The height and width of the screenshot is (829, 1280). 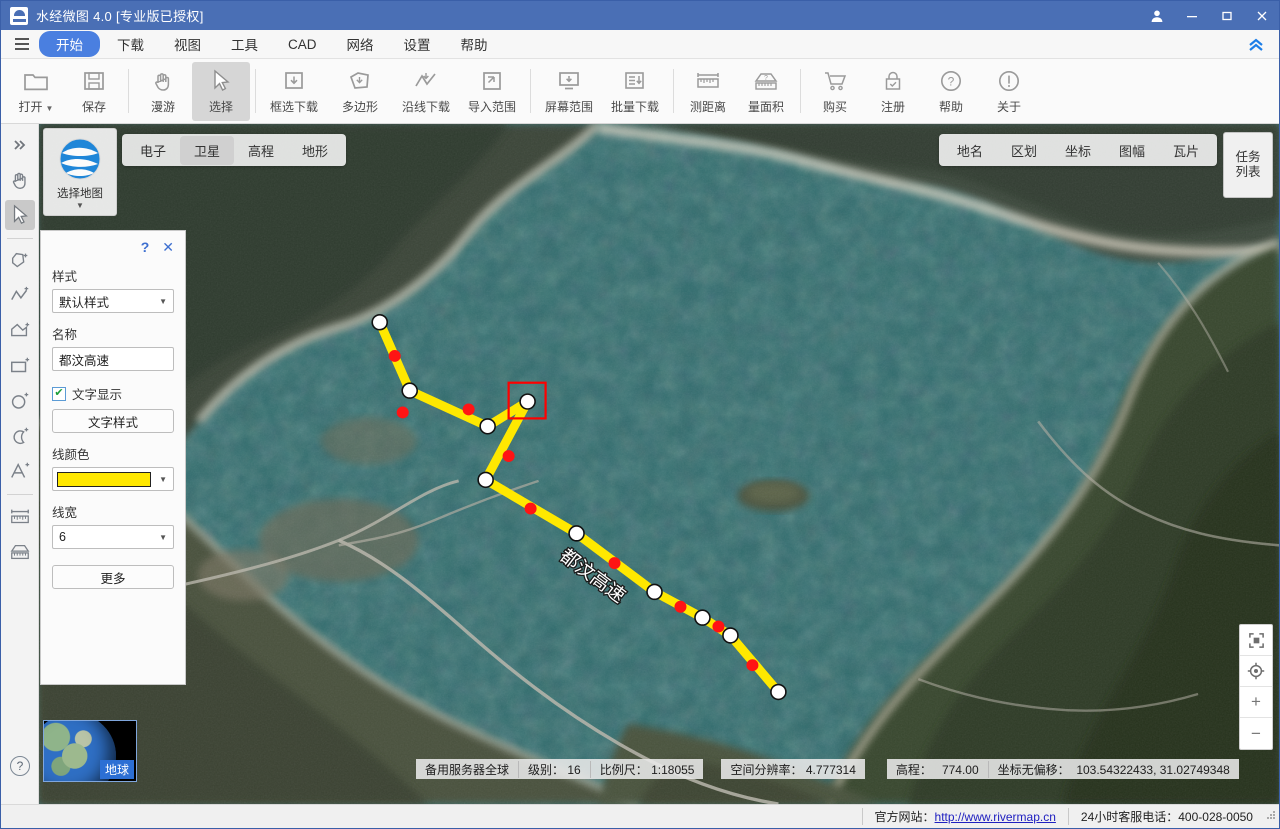 I want to click on ribbon-batch-download-button: 批量下载, so click(x=635, y=91).